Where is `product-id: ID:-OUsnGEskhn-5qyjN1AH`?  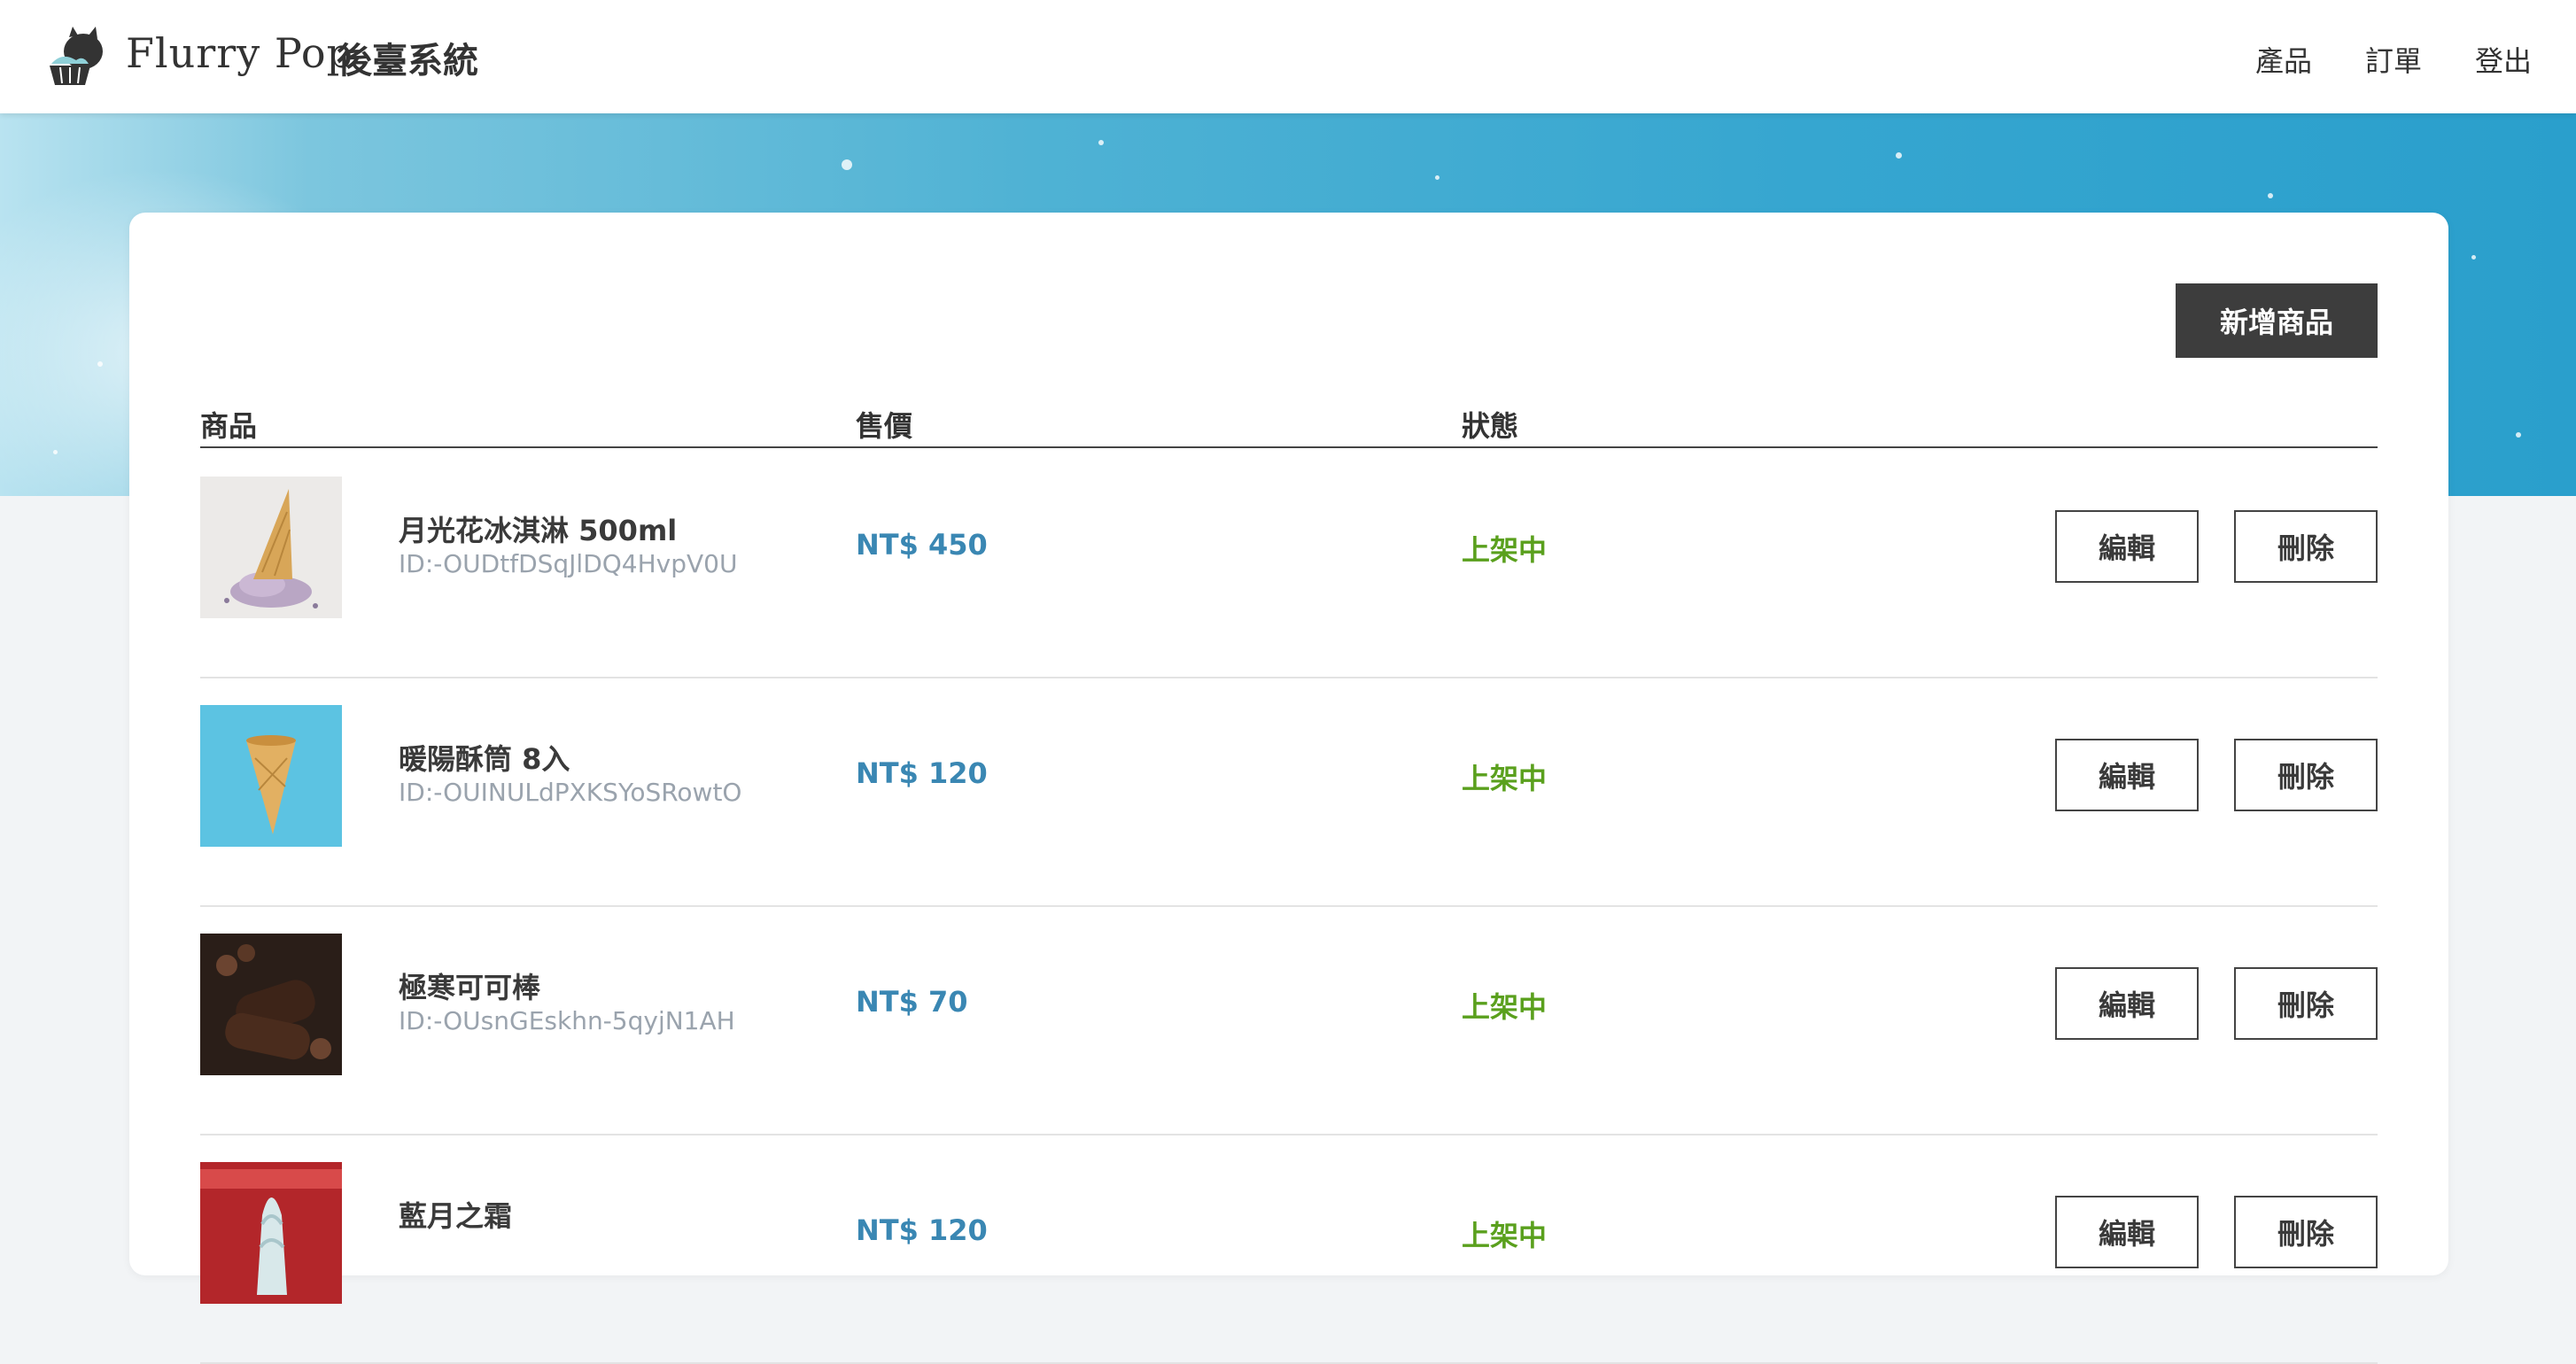 product-id: ID:-OUsnGEskhn-5qyjN1AH is located at coordinates (567, 1020).